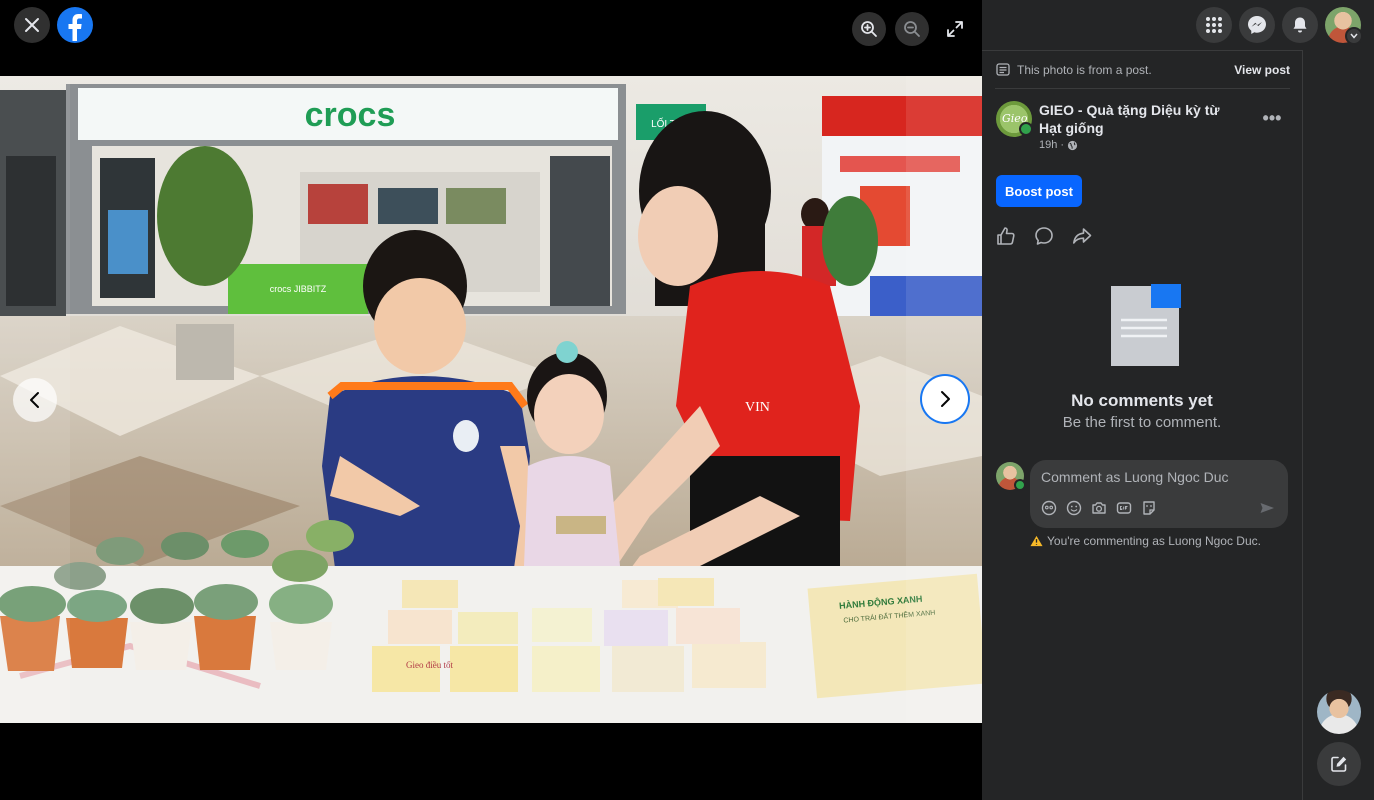 The image size is (1374, 800). What do you see at coordinates (1124, 508) in the screenshot?
I see `gif-icon` at bounding box center [1124, 508].